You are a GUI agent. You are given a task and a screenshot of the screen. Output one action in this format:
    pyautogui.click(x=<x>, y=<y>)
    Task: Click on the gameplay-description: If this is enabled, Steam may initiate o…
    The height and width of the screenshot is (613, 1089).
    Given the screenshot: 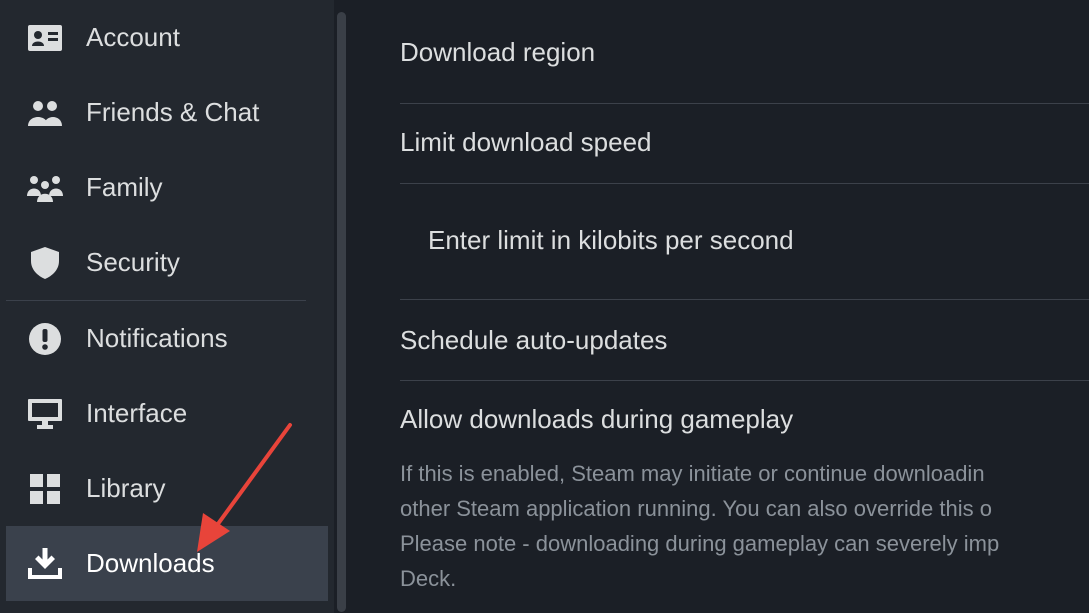 What is the action you would take?
    pyautogui.click(x=744, y=526)
    